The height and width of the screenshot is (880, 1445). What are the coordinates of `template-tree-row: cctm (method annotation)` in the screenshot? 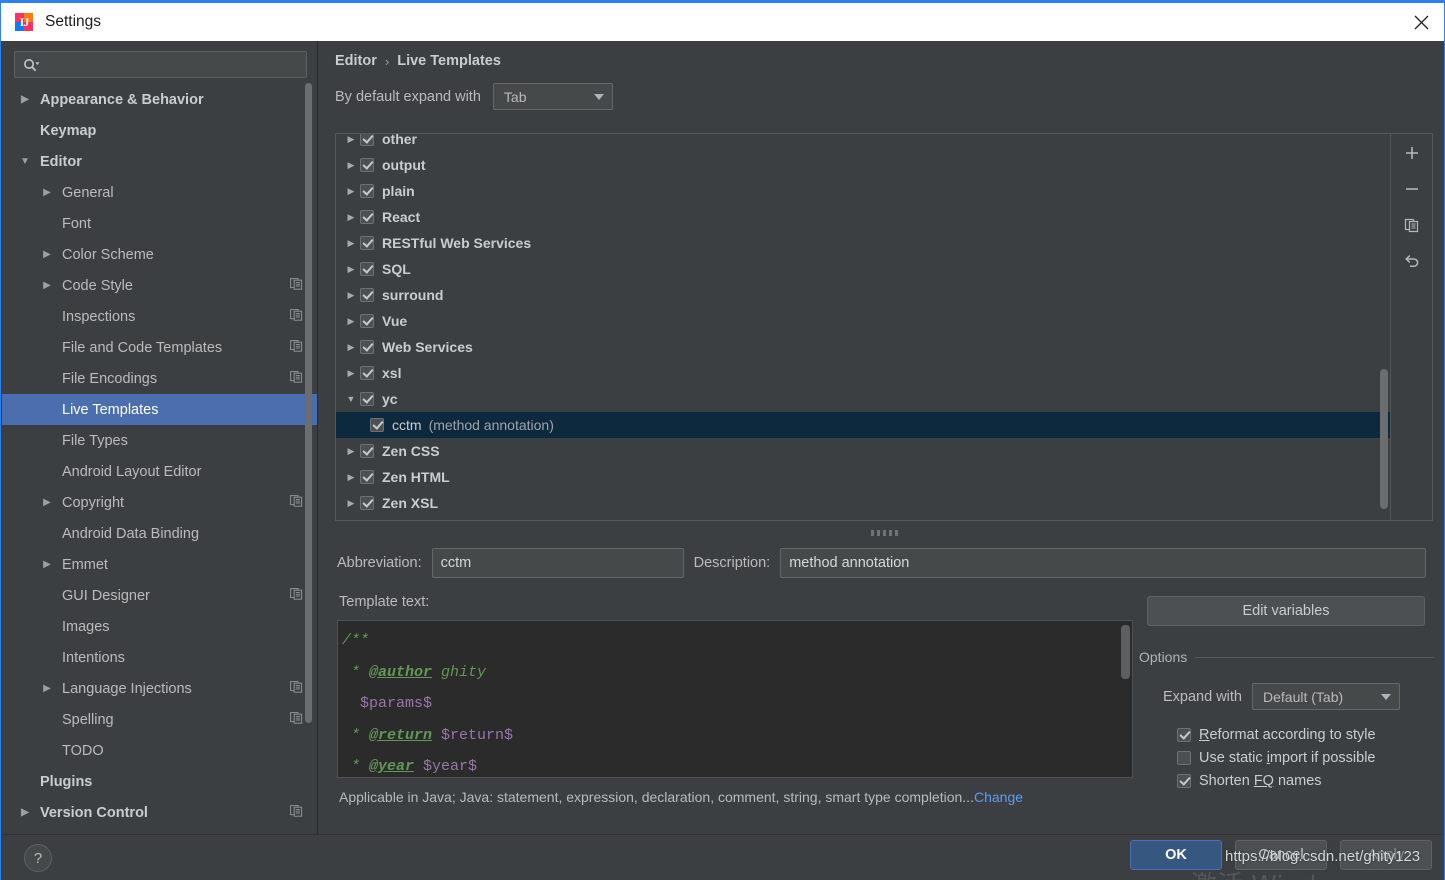 It's located at (863, 425).